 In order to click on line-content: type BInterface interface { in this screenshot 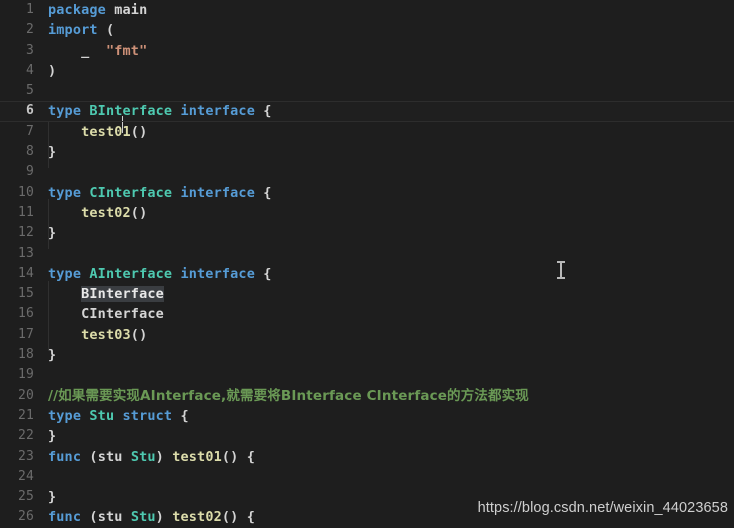, I will do `click(391, 117)`.